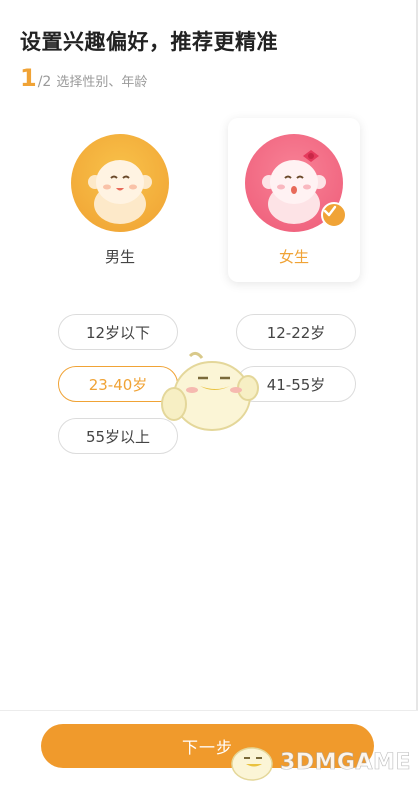 The height and width of the screenshot is (792, 418). Describe the element at coordinates (345, 762) in the screenshot. I see `watermark-text: 3DMGAME` at that location.